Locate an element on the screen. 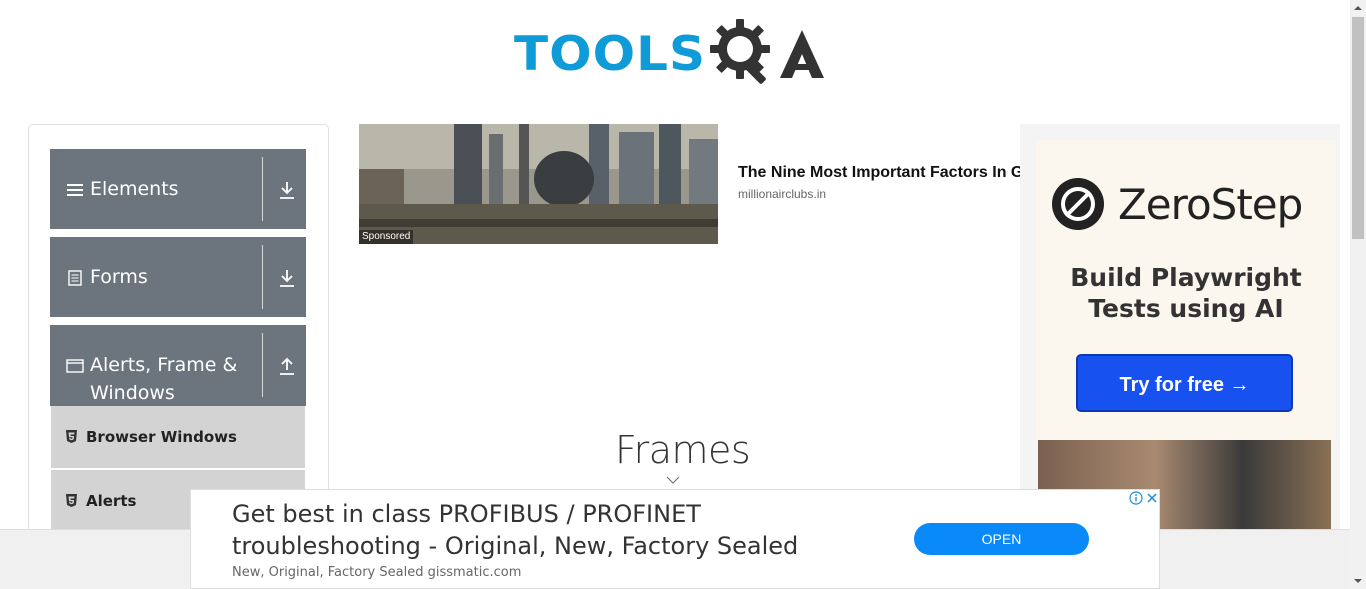 The width and height of the screenshot is (1366, 589). ad-tagline: Build Playwright Tests using AI is located at coordinates (1186, 293).